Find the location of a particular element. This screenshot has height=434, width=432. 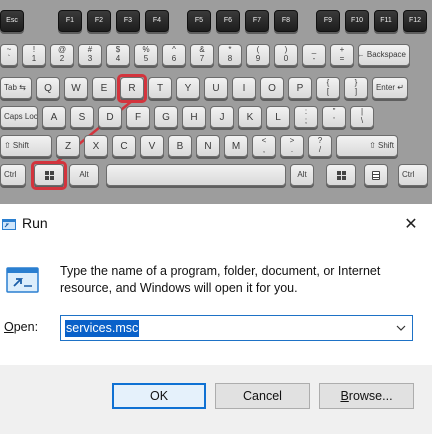

key-f: F is located at coordinates (138, 117).